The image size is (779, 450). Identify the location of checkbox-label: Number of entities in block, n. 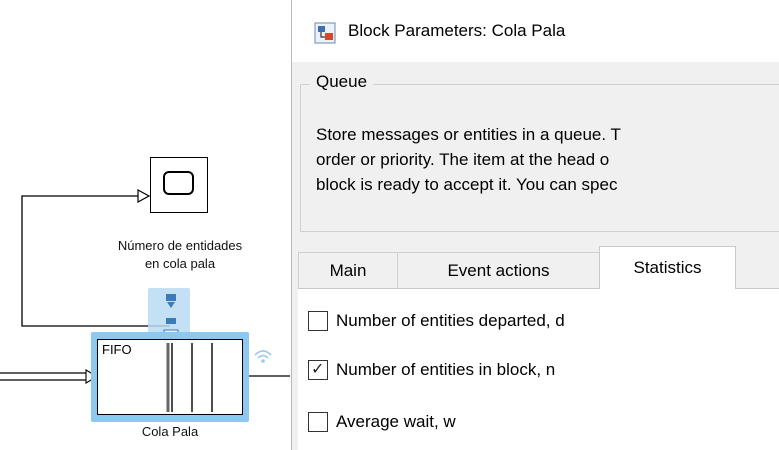
(446, 369).